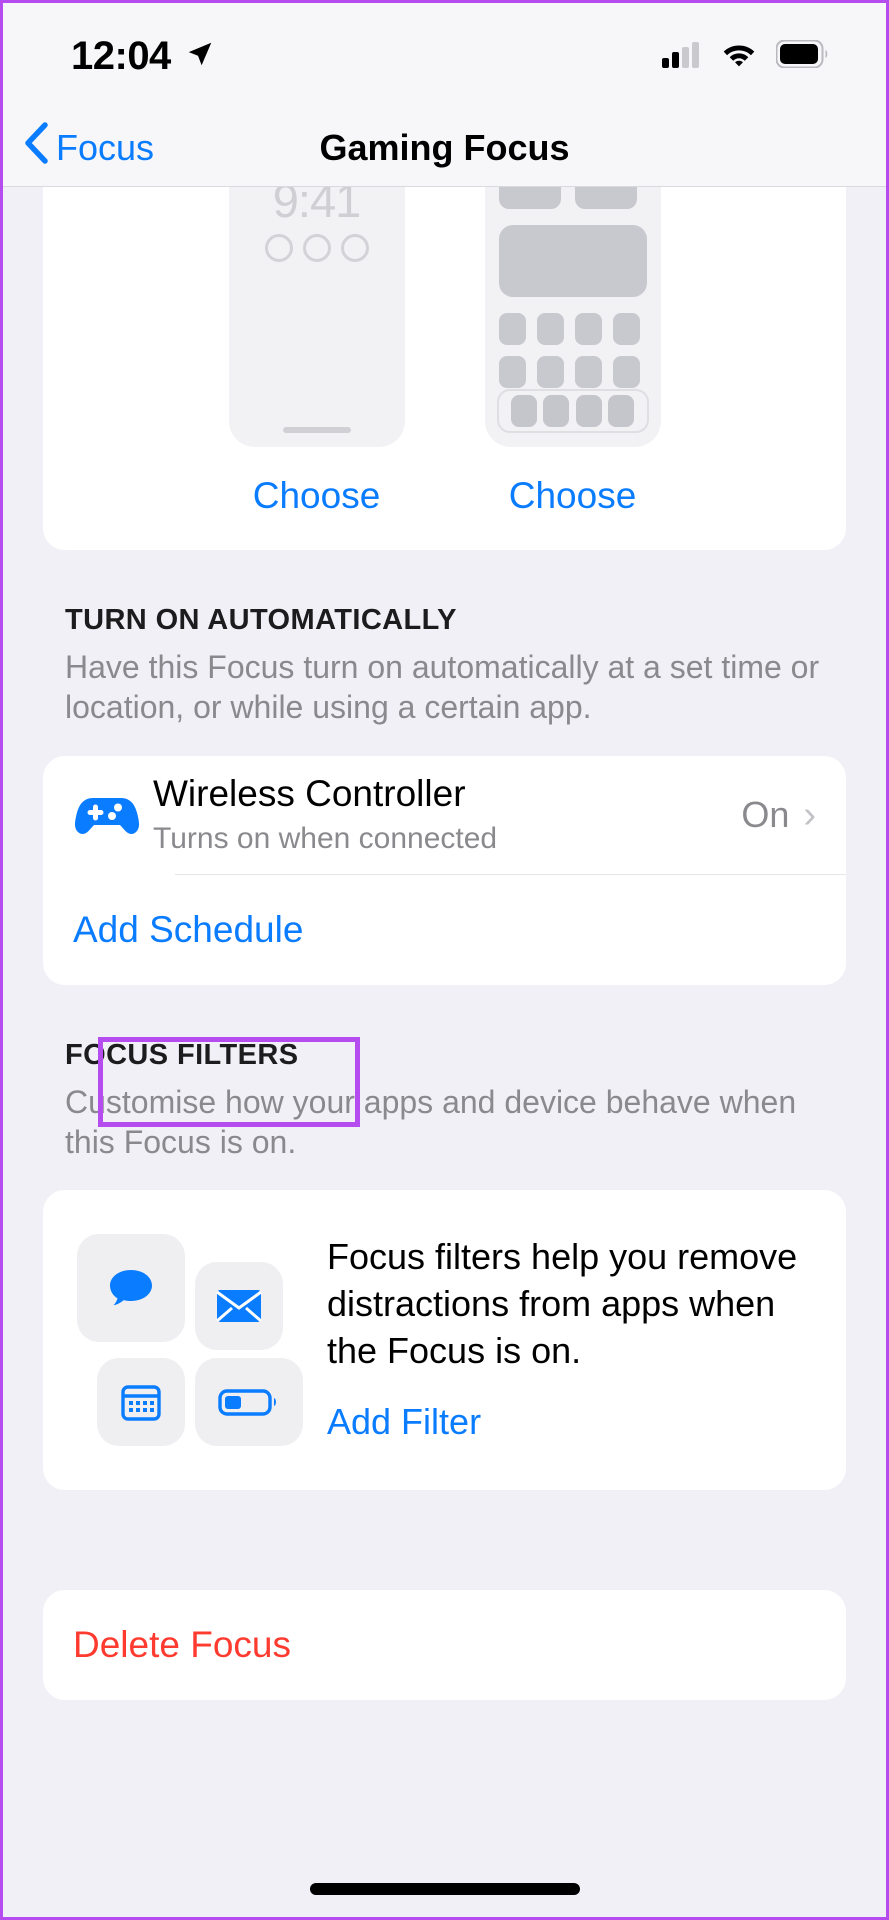  Describe the element at coordinates (141, 1402) in the screenshot. I see `calendar-icon` at that location.